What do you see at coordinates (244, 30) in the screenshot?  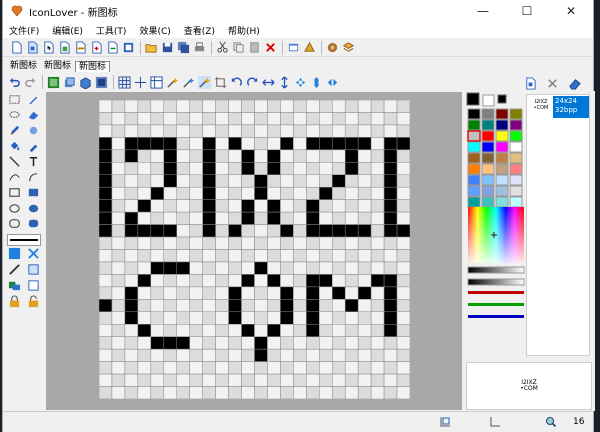 I see `menu-help: 帮助(H)` at bounding box center [244, 30].